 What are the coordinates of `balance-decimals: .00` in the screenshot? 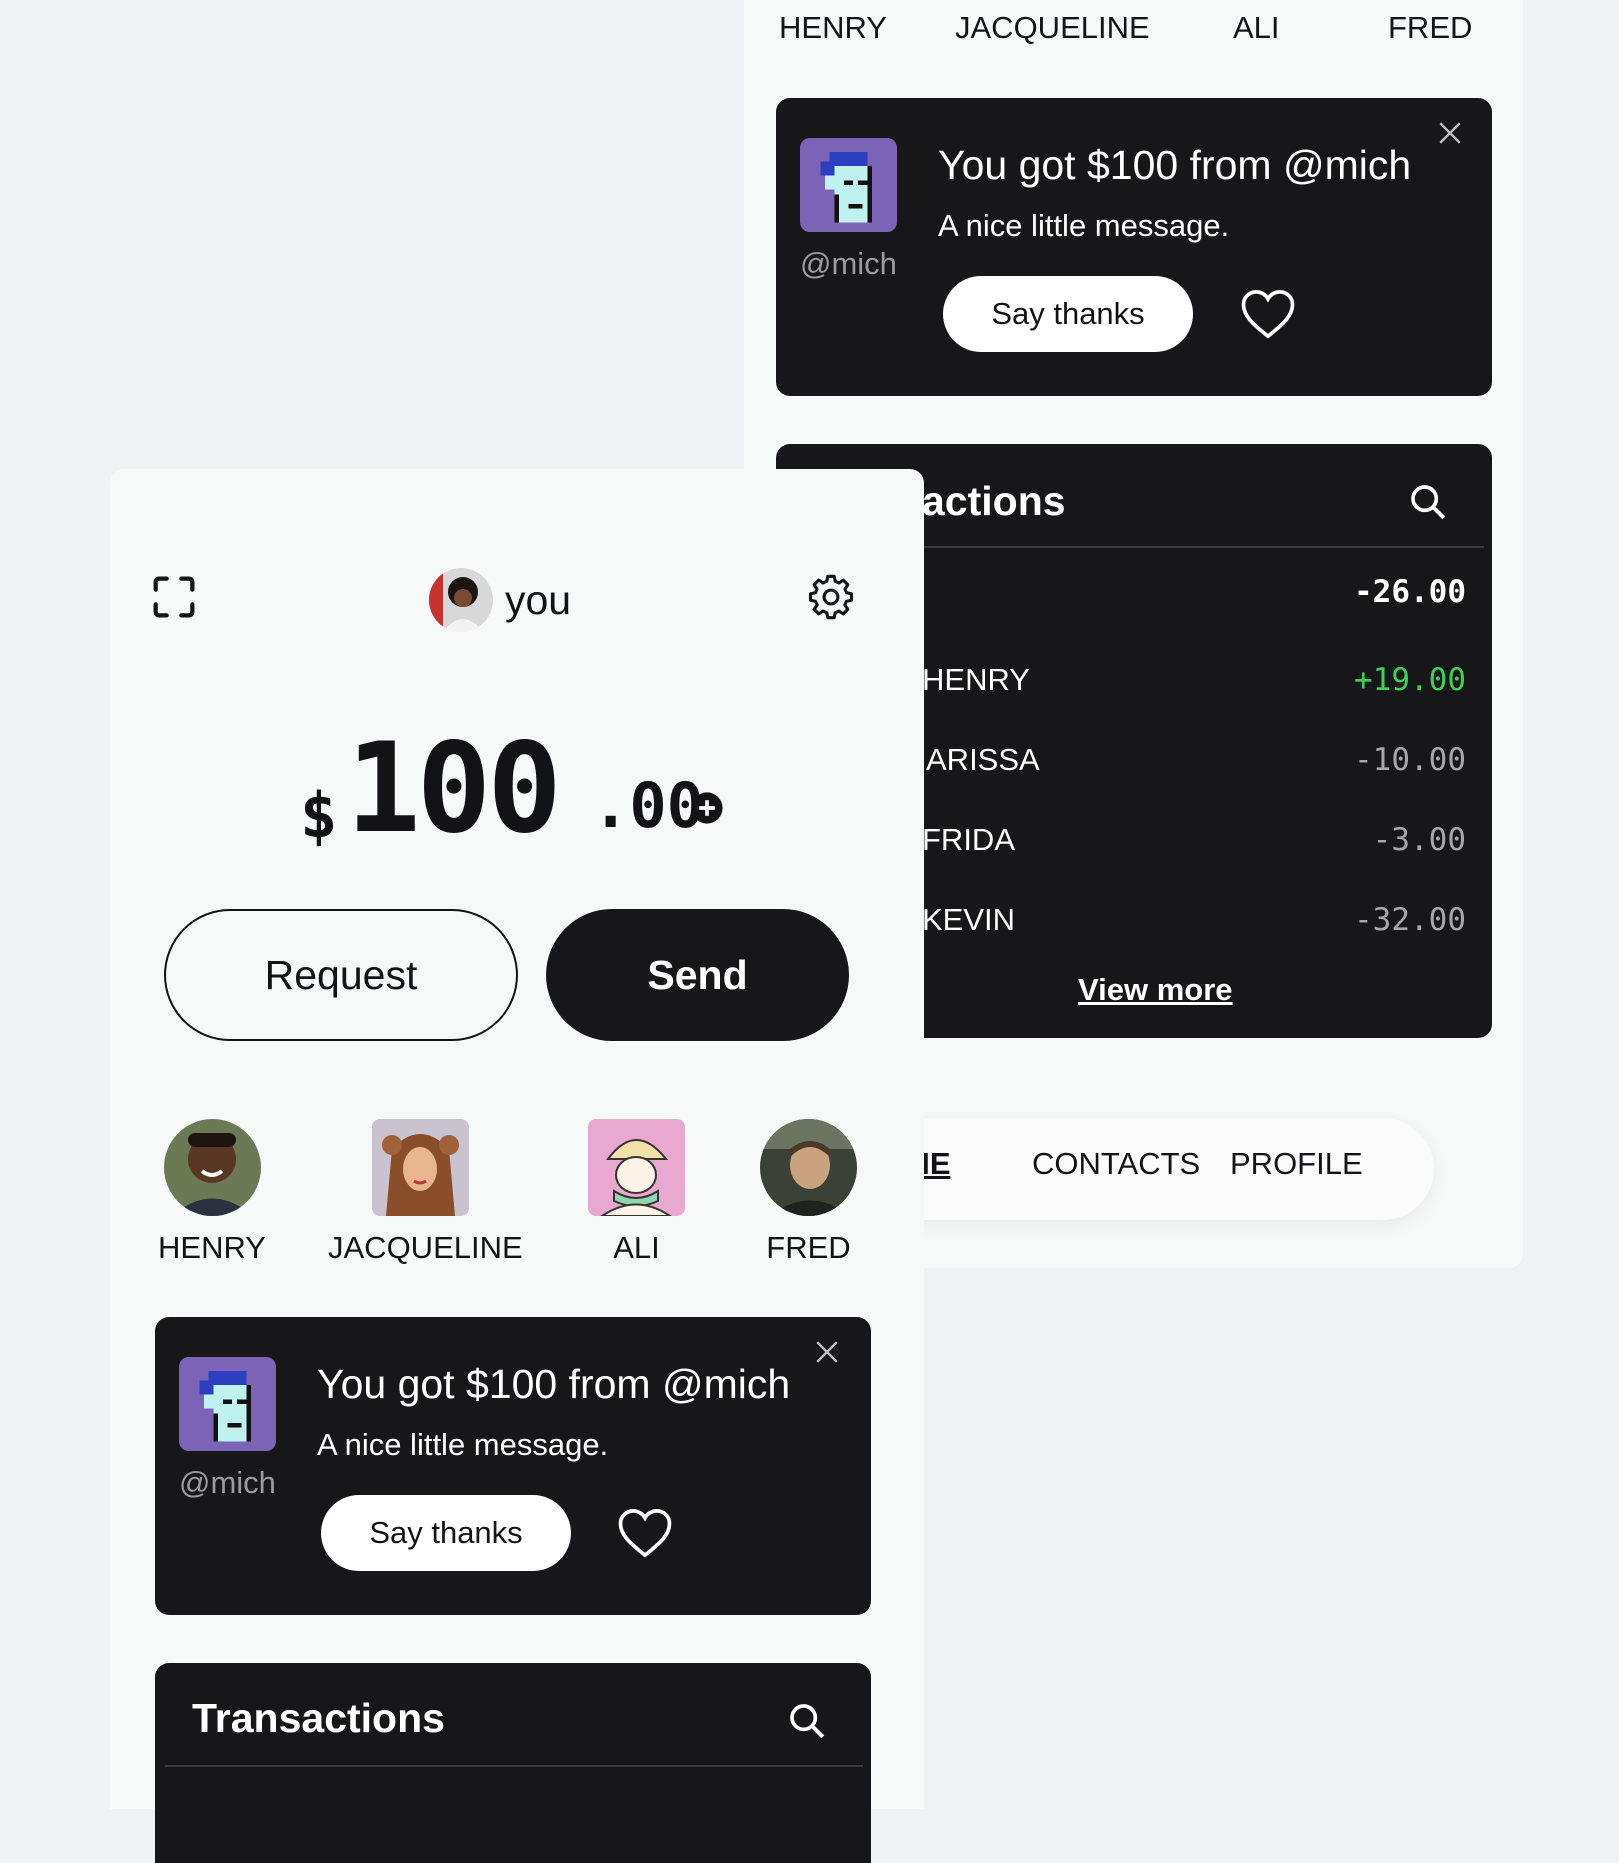 It's located at (648, 805).